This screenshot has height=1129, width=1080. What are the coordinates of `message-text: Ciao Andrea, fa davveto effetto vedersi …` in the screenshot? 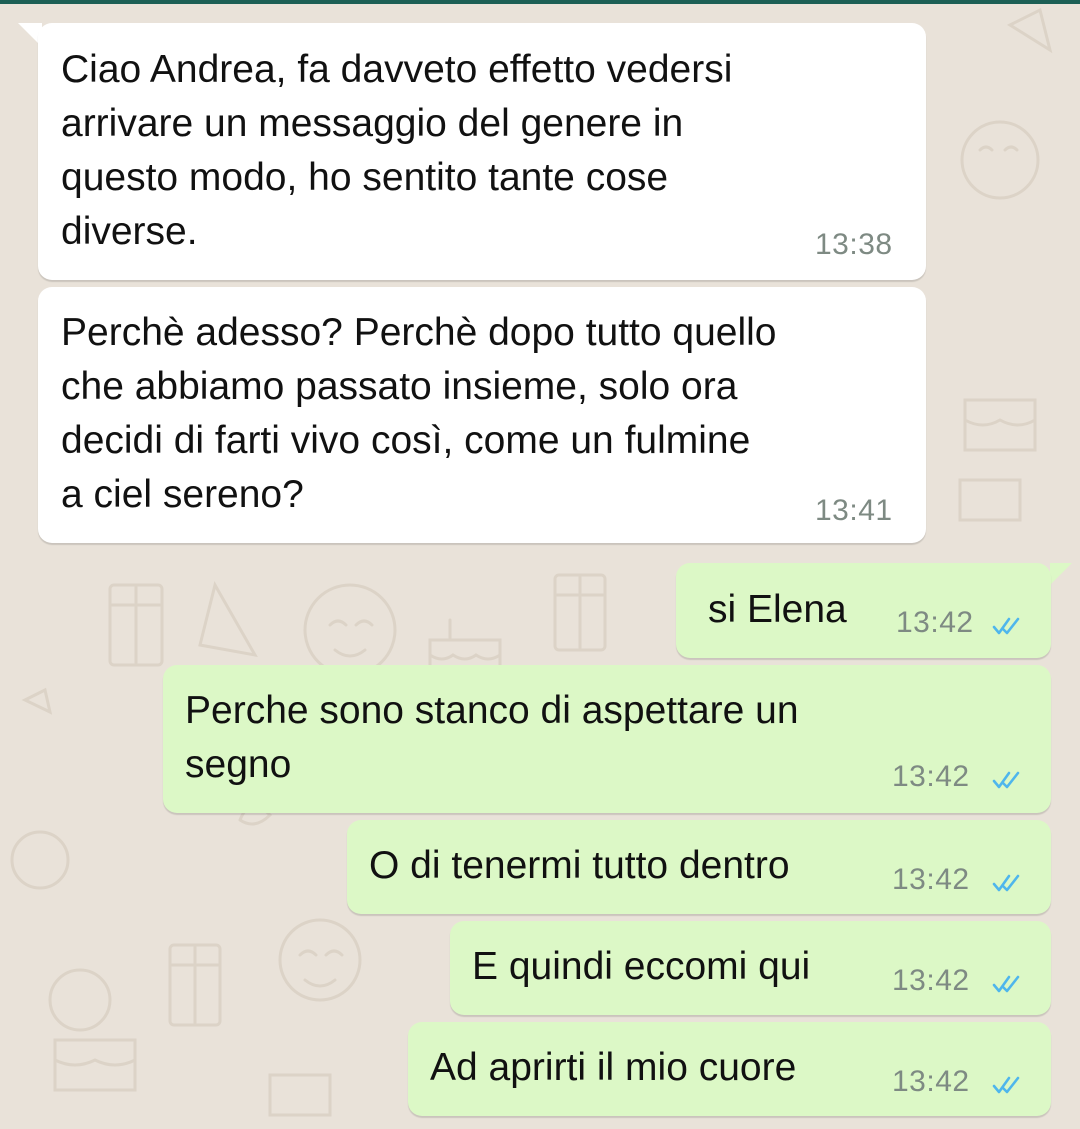 It's located at (397, 150).